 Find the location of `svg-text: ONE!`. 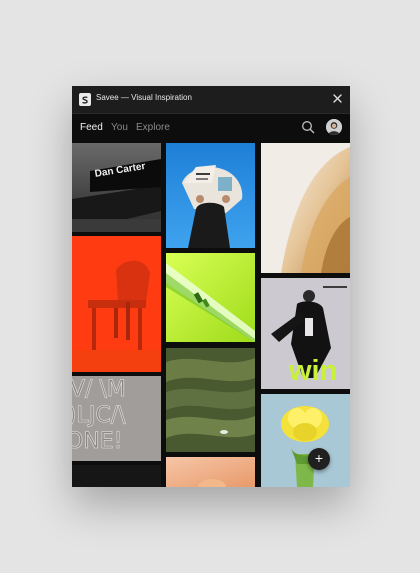

svg-text: ONE! is located at coordinates (97, 441).